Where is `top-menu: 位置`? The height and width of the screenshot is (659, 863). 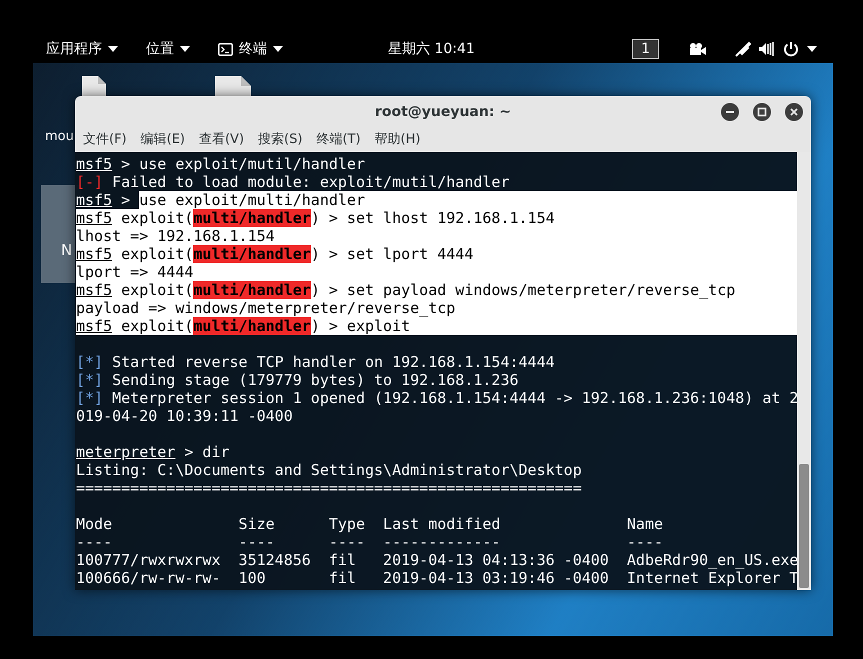 top-menu: 位置 is located at coordinates (168, 49).